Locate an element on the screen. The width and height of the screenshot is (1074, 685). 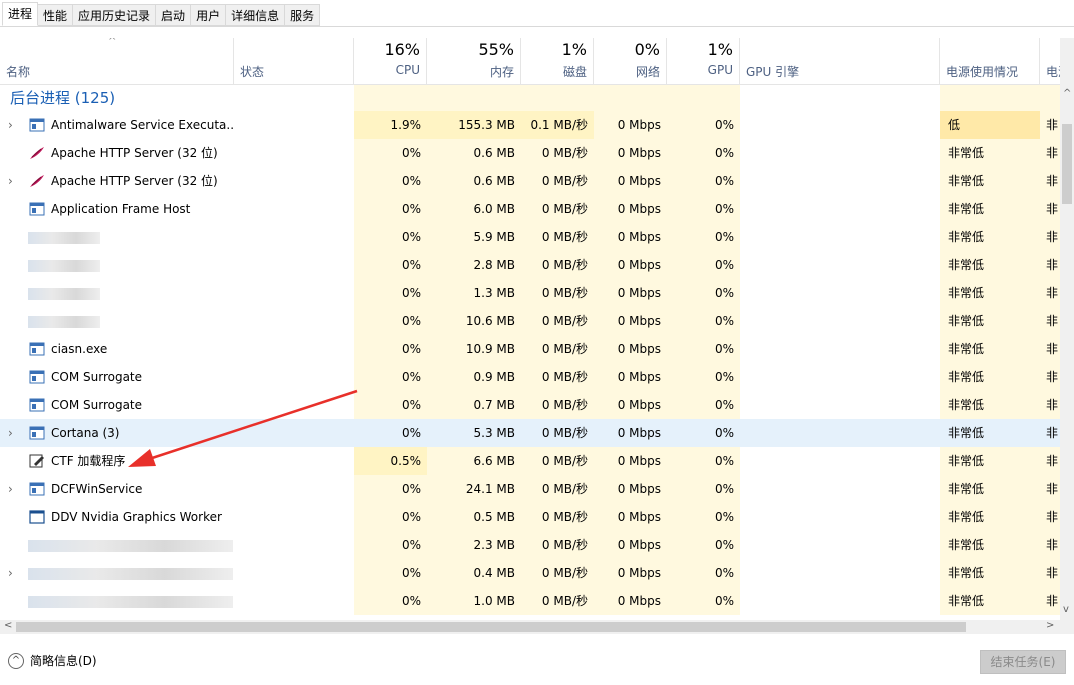
row-memory: 10.9 MB is located at coordinates (474, 349).